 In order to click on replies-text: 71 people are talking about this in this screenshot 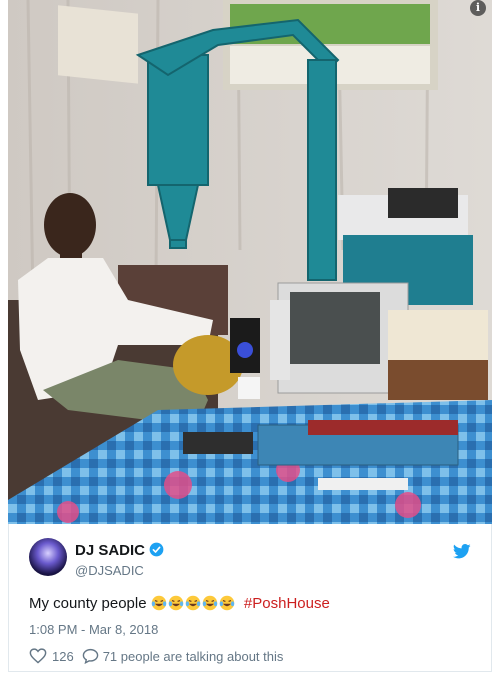, I will do `click(193, 656)`.